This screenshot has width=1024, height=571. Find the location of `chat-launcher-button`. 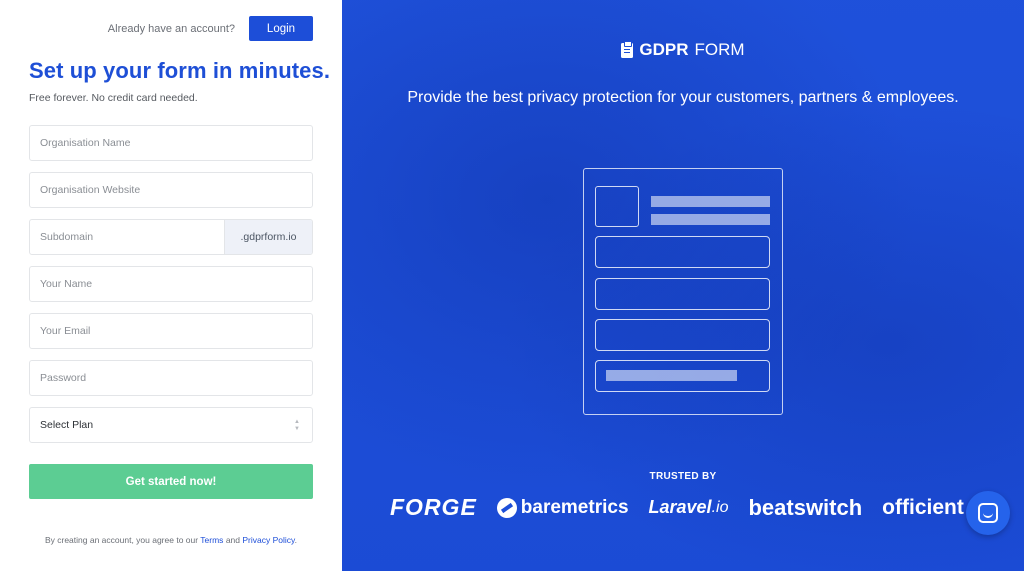

chat-launcher-button is located at coordinates (988, 513).